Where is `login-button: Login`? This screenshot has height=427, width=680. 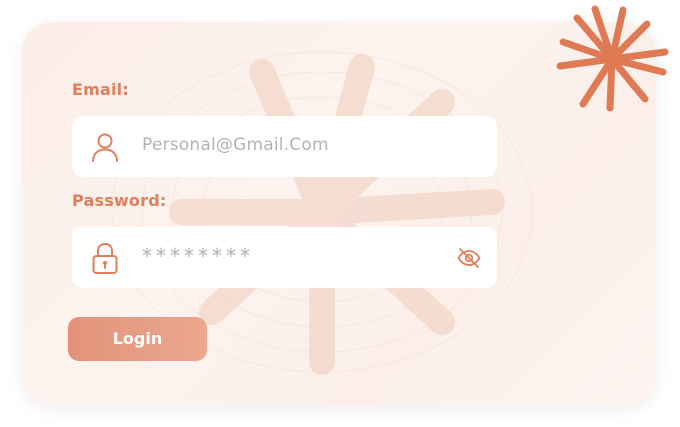 login-button: Login is located at coordinates (137, 339).